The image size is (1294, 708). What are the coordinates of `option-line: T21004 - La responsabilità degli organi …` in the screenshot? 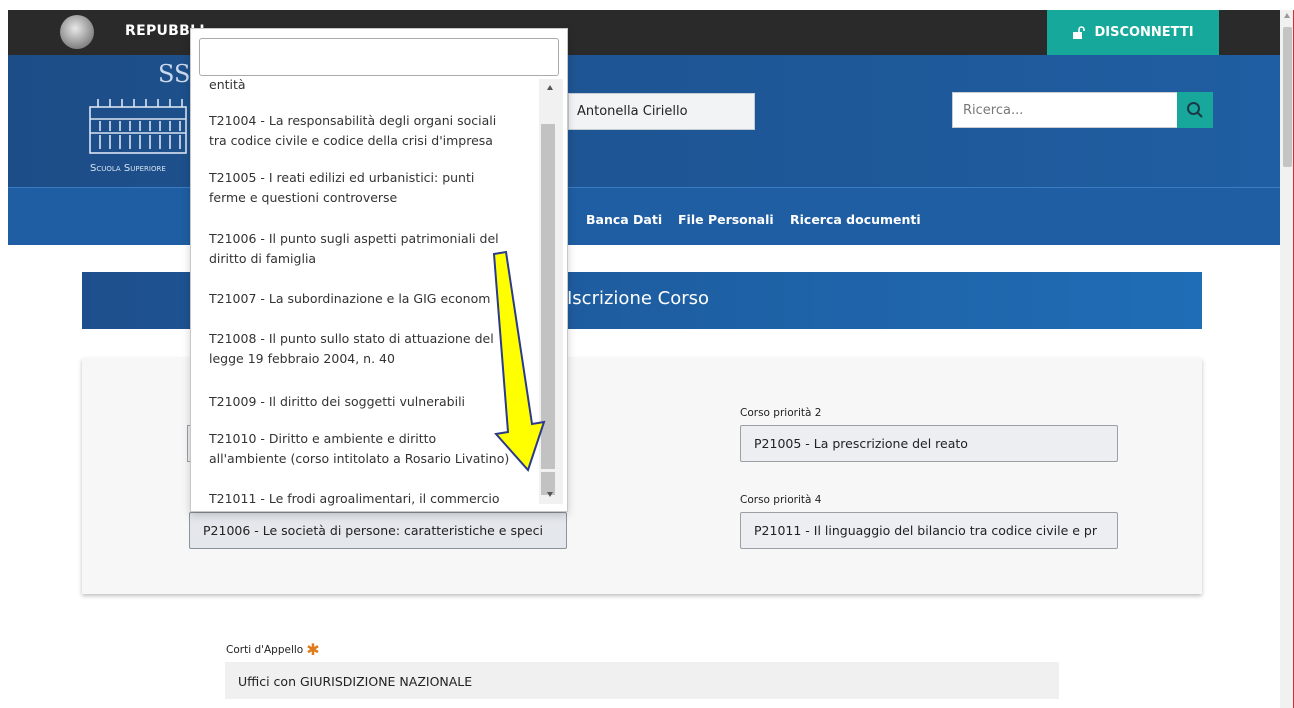 It's located at (353, 120).